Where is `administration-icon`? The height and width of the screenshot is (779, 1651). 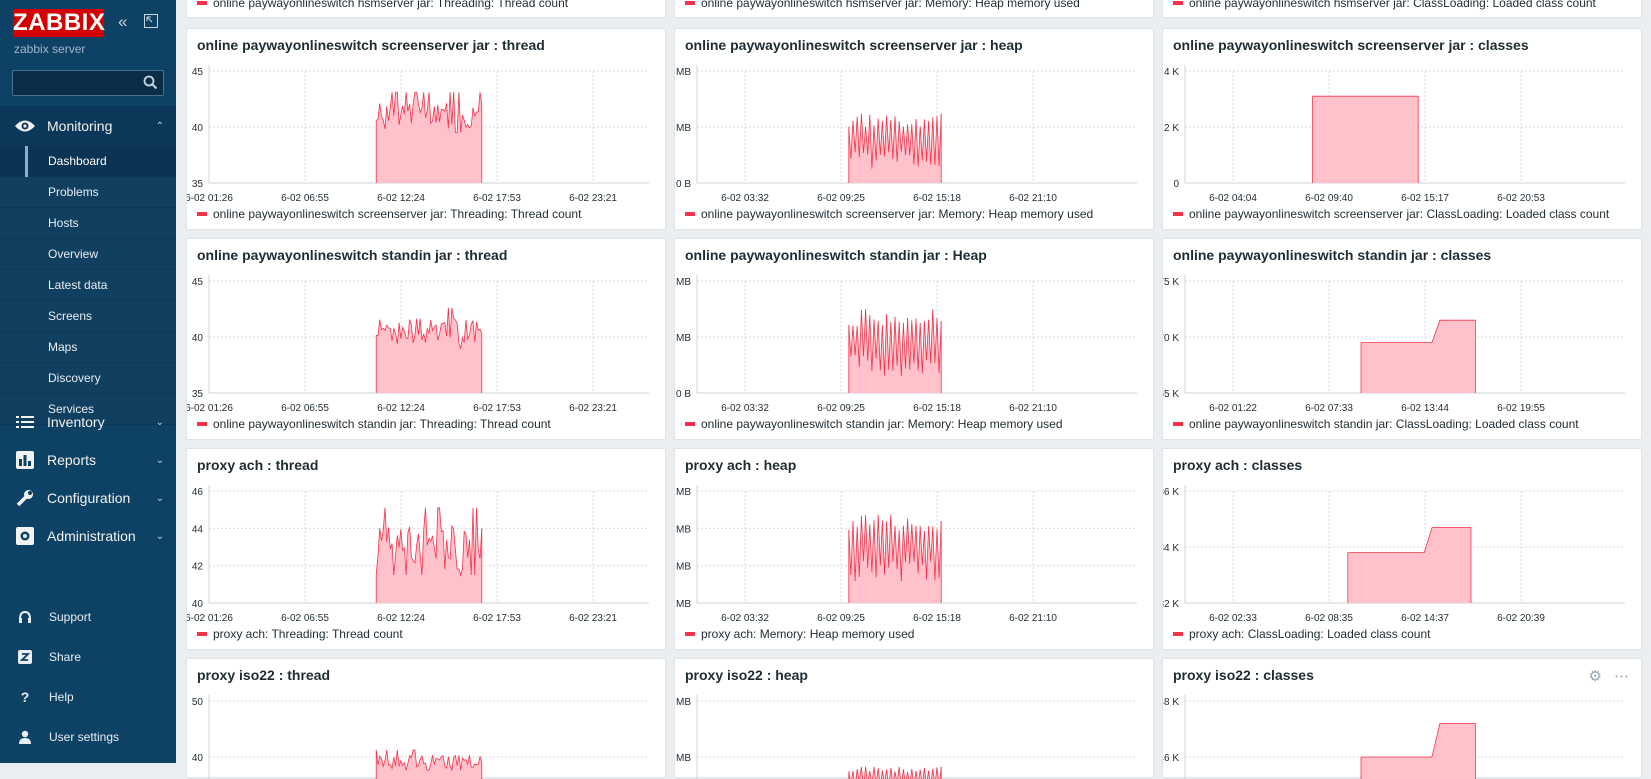
administration-icon is located at coordinates (25, 536).